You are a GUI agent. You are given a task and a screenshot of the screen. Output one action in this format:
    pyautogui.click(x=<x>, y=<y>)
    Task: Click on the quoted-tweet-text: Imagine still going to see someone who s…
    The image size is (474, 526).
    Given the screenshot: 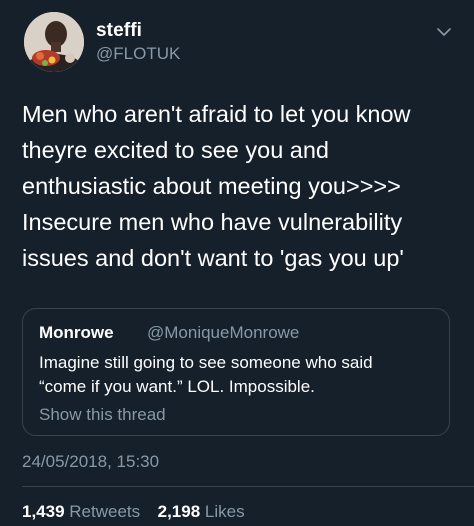 What is the action you would take?
    pyautogui.click(x=206, y=374)
    